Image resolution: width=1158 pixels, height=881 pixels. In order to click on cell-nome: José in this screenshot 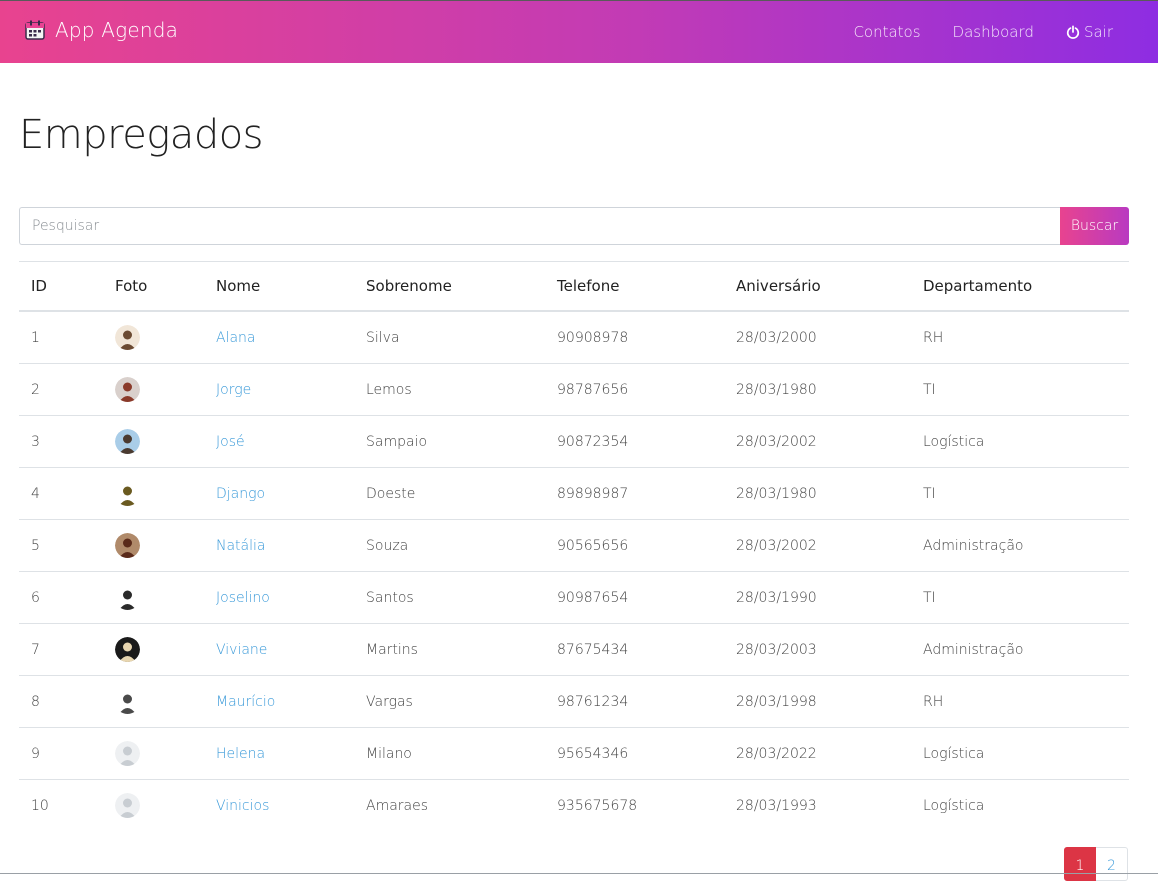, I will do `click(291, 441)`.